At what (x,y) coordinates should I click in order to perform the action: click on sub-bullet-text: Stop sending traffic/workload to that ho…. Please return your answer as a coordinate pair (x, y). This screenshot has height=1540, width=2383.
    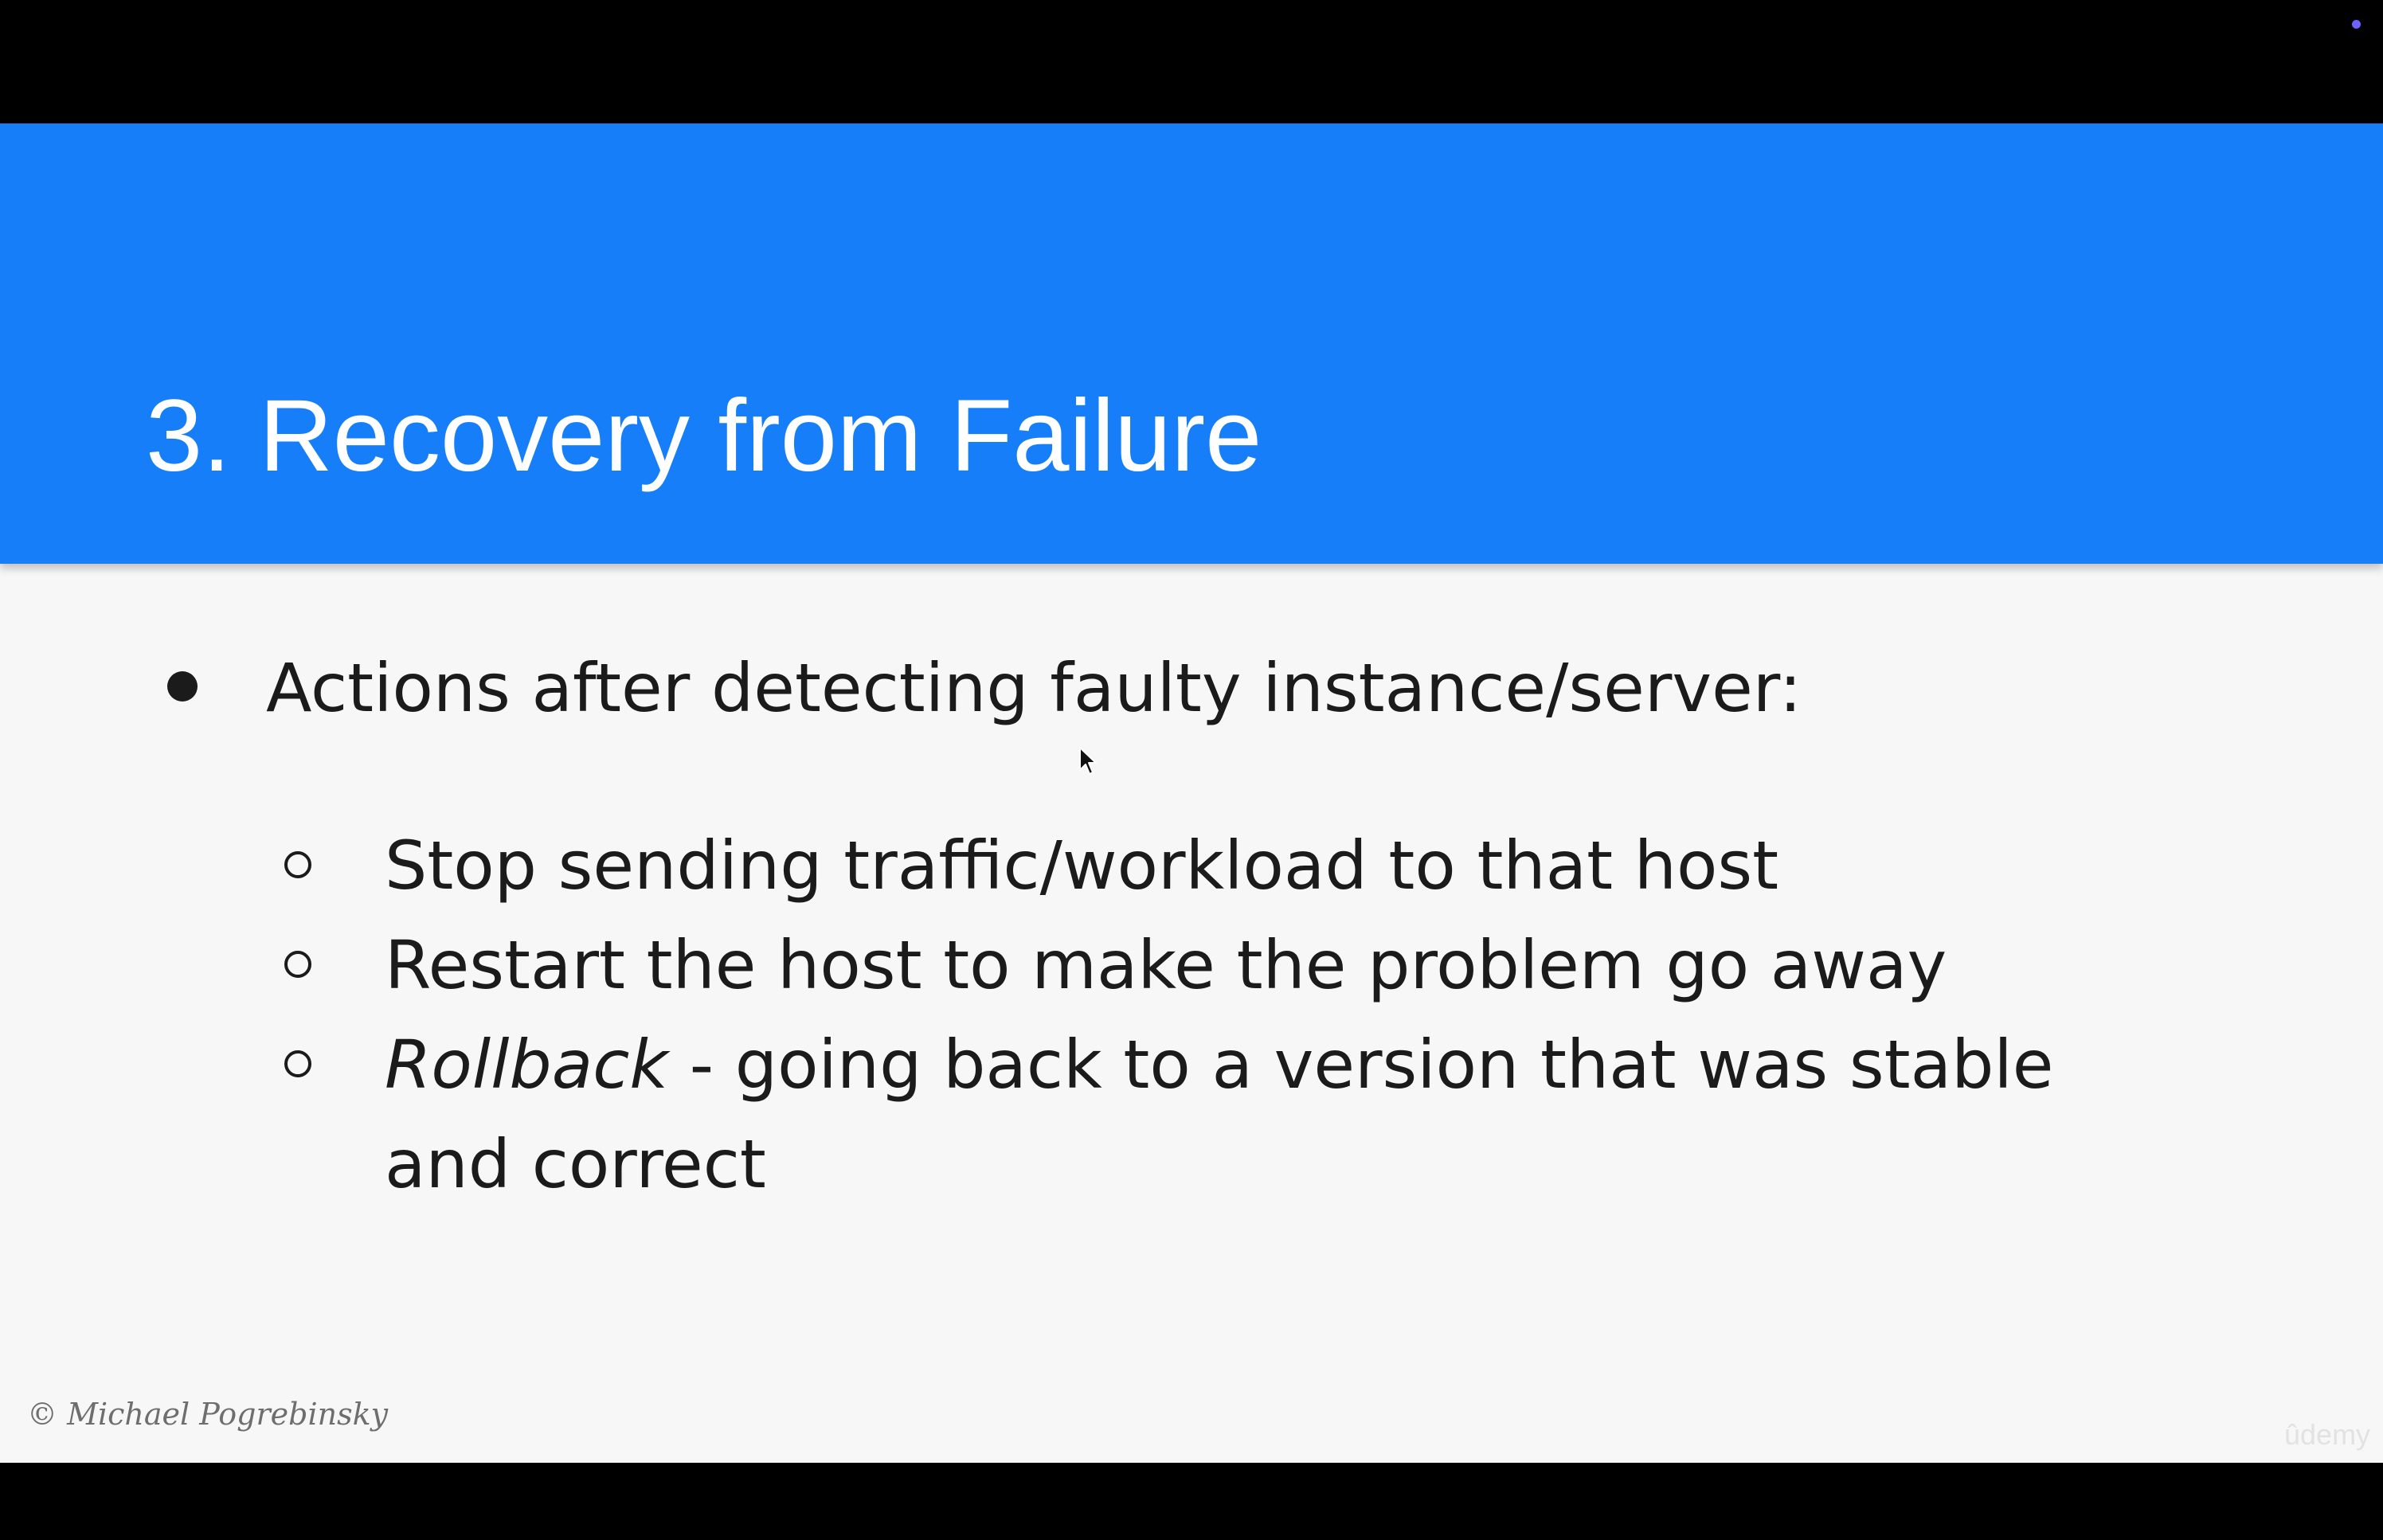
    Looking at the image, I should click on (1281, 866).